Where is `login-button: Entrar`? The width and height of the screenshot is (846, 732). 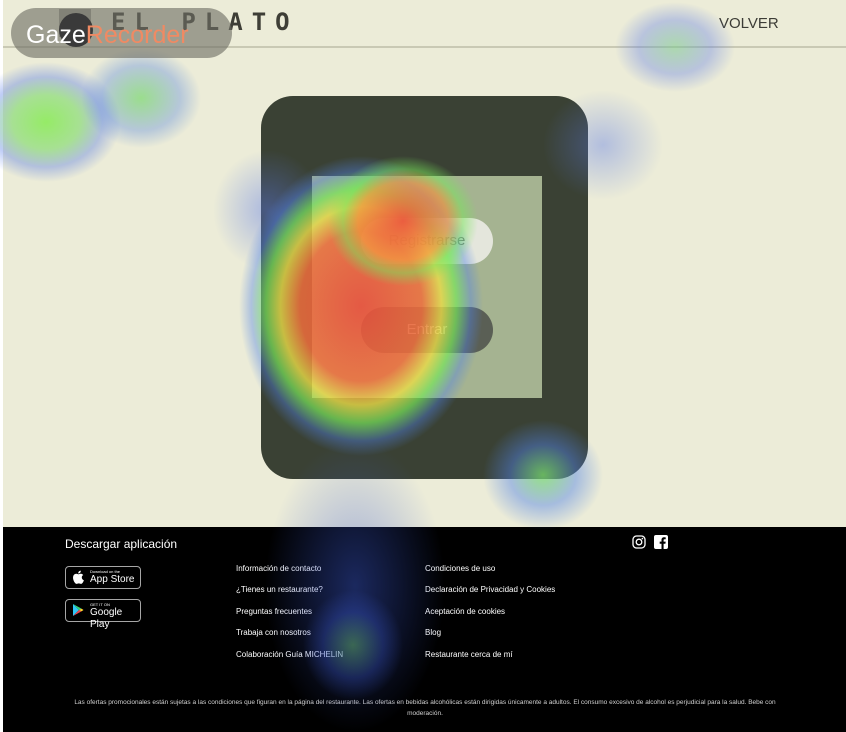
login-button: Entrar is located at coordinates (427, 330).